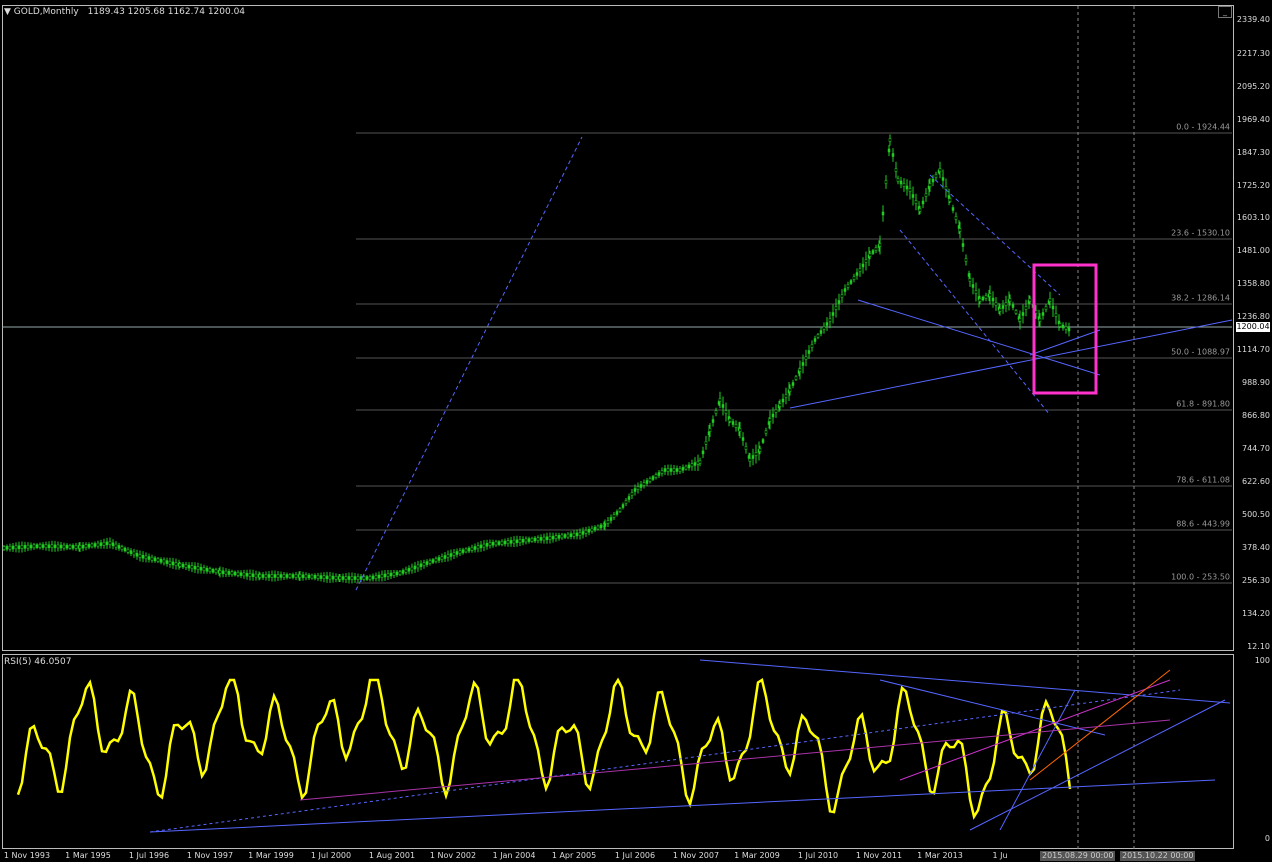 The height and width of the screenshot is (862, 1272). What do you see at coordinates (635, 855) in the screenshot?
I see `time-axis-label: 1 Jul 2006` at bounding box center [635, 855].